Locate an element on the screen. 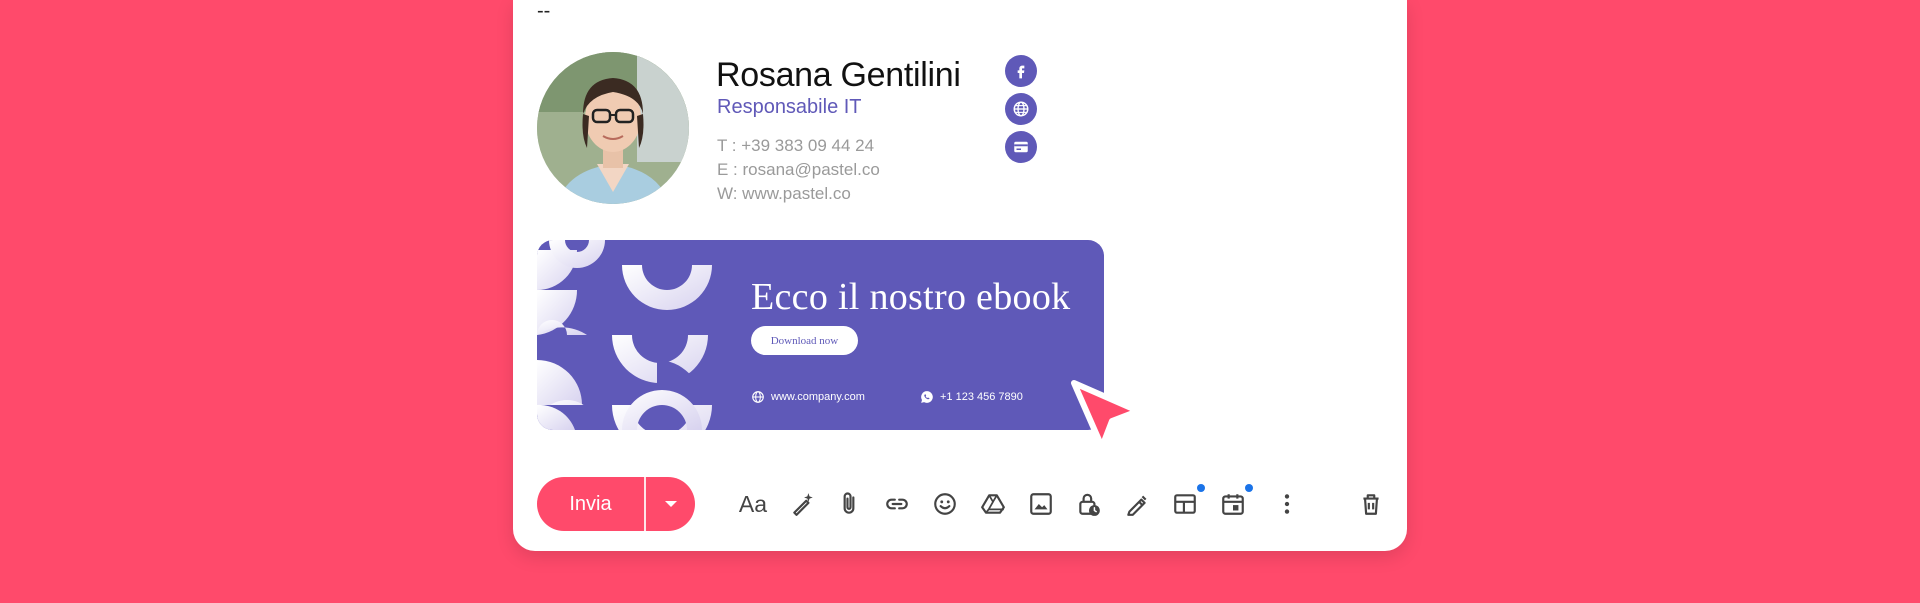 This screenshot has height=603, width=1920. caret-down-icon is located at coordinates (670, 504).